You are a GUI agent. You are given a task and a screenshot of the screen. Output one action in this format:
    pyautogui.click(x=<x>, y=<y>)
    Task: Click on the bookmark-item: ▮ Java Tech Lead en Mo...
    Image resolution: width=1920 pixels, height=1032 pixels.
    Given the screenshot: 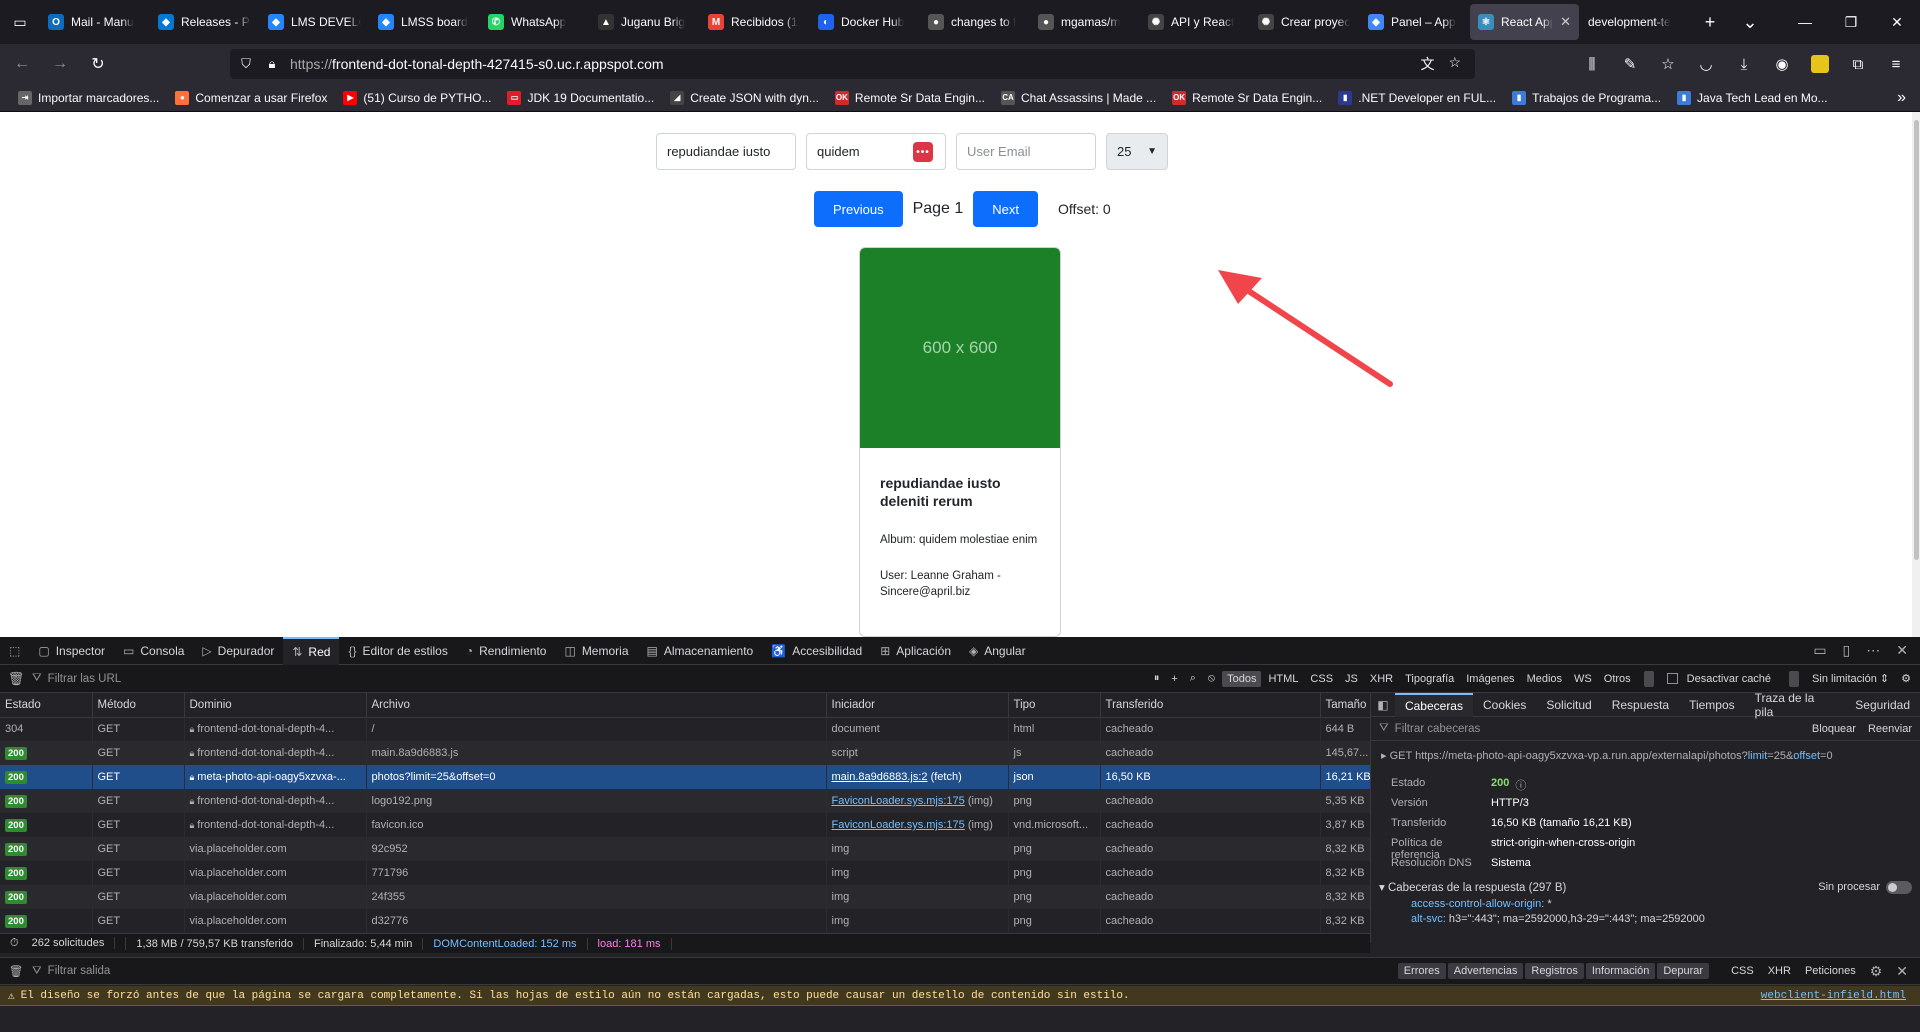 What is the action you would take?
    pyautogui.click(x=1752, y=98)
    